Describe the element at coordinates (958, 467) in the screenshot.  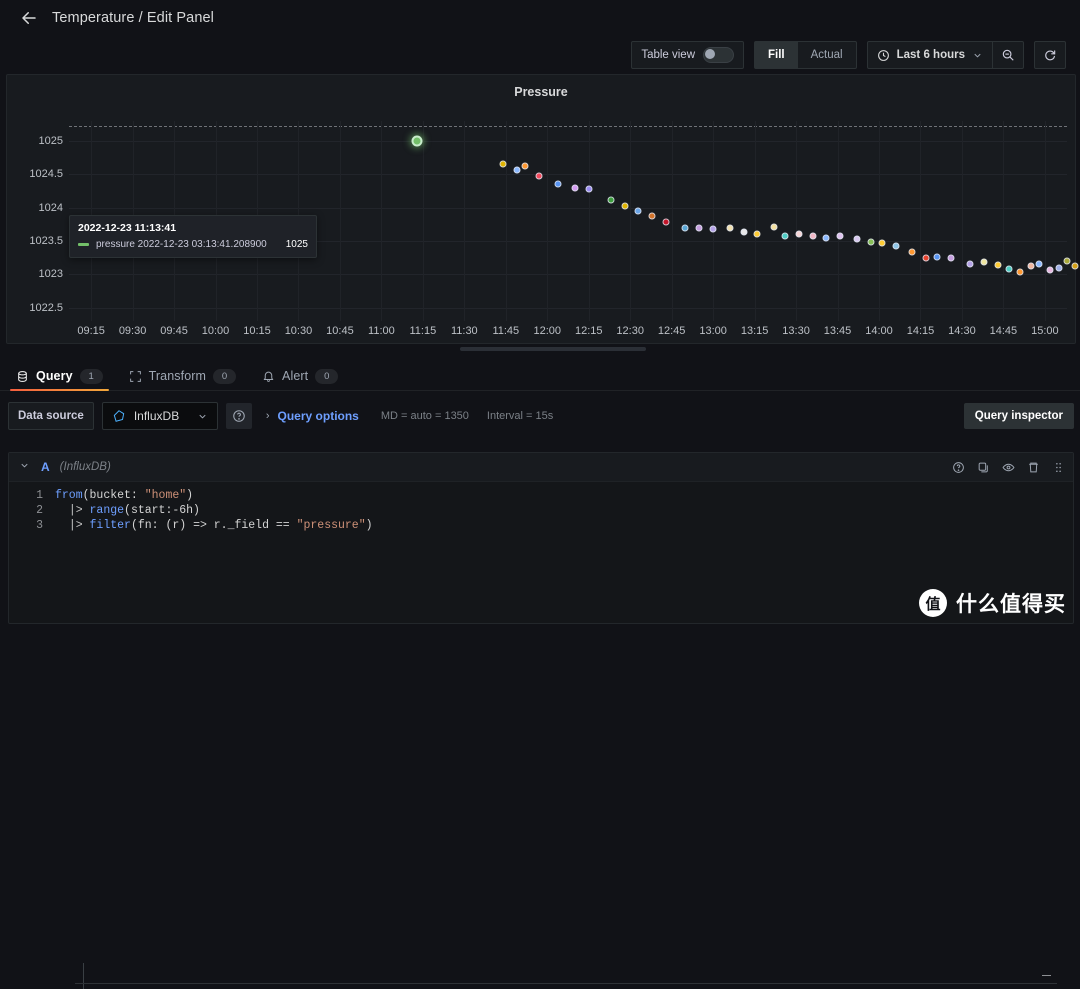
I see `query-help-button` at that location.